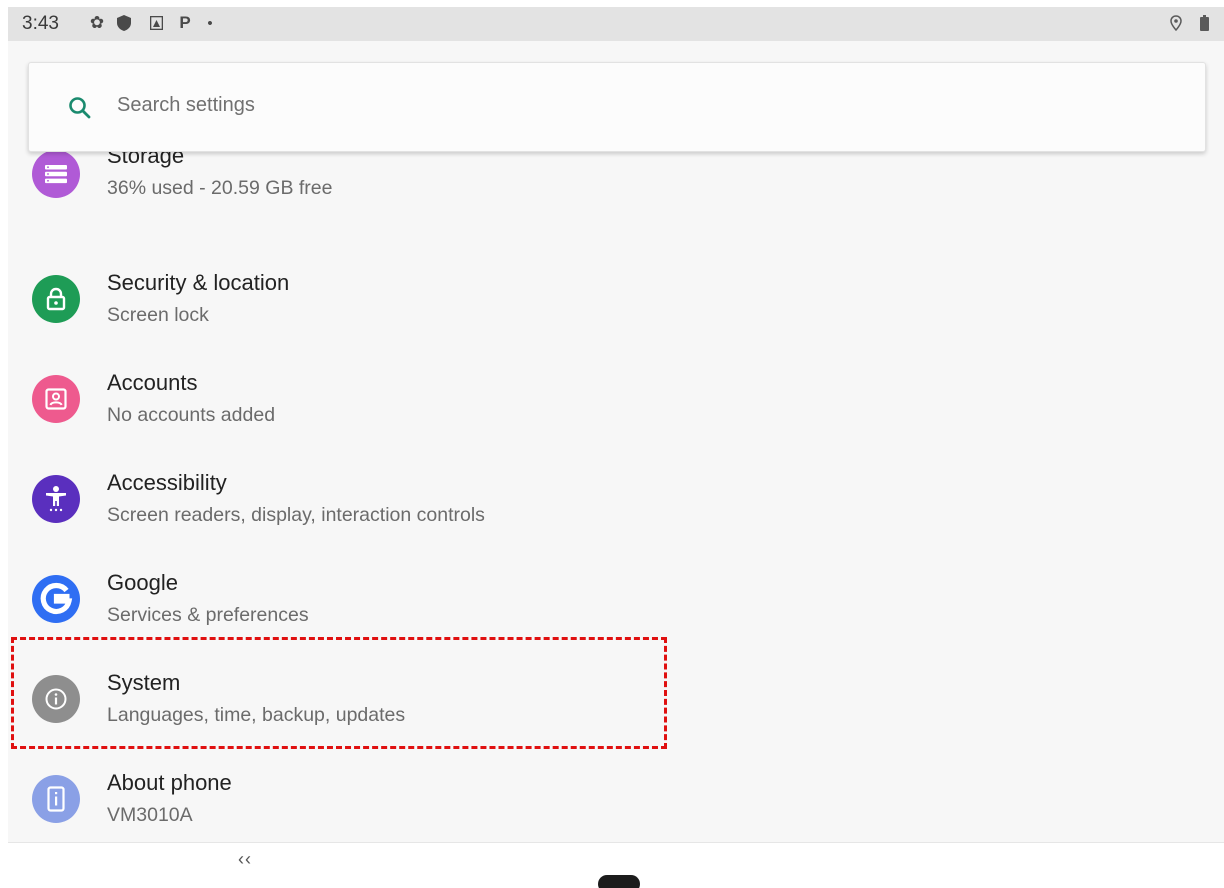 The height and width of the screenshot is (888, 1224). Describe the element at coordinates (220, 188) in the screenshot. I see `settings-item-subtitle: 36% used - 20.59 GB free` at that location.